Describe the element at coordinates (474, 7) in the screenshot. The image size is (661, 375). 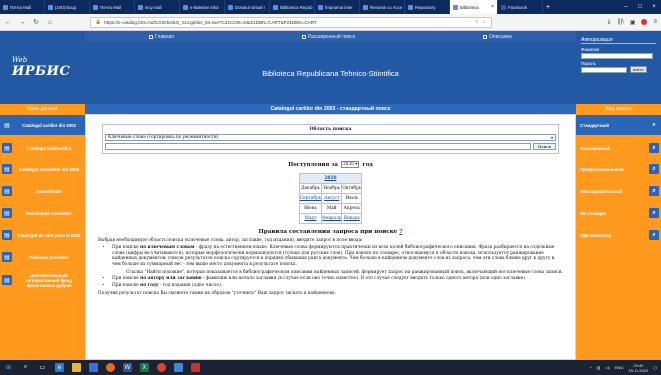
I see `browser-tab-active: Biblioteca ×` at that location.